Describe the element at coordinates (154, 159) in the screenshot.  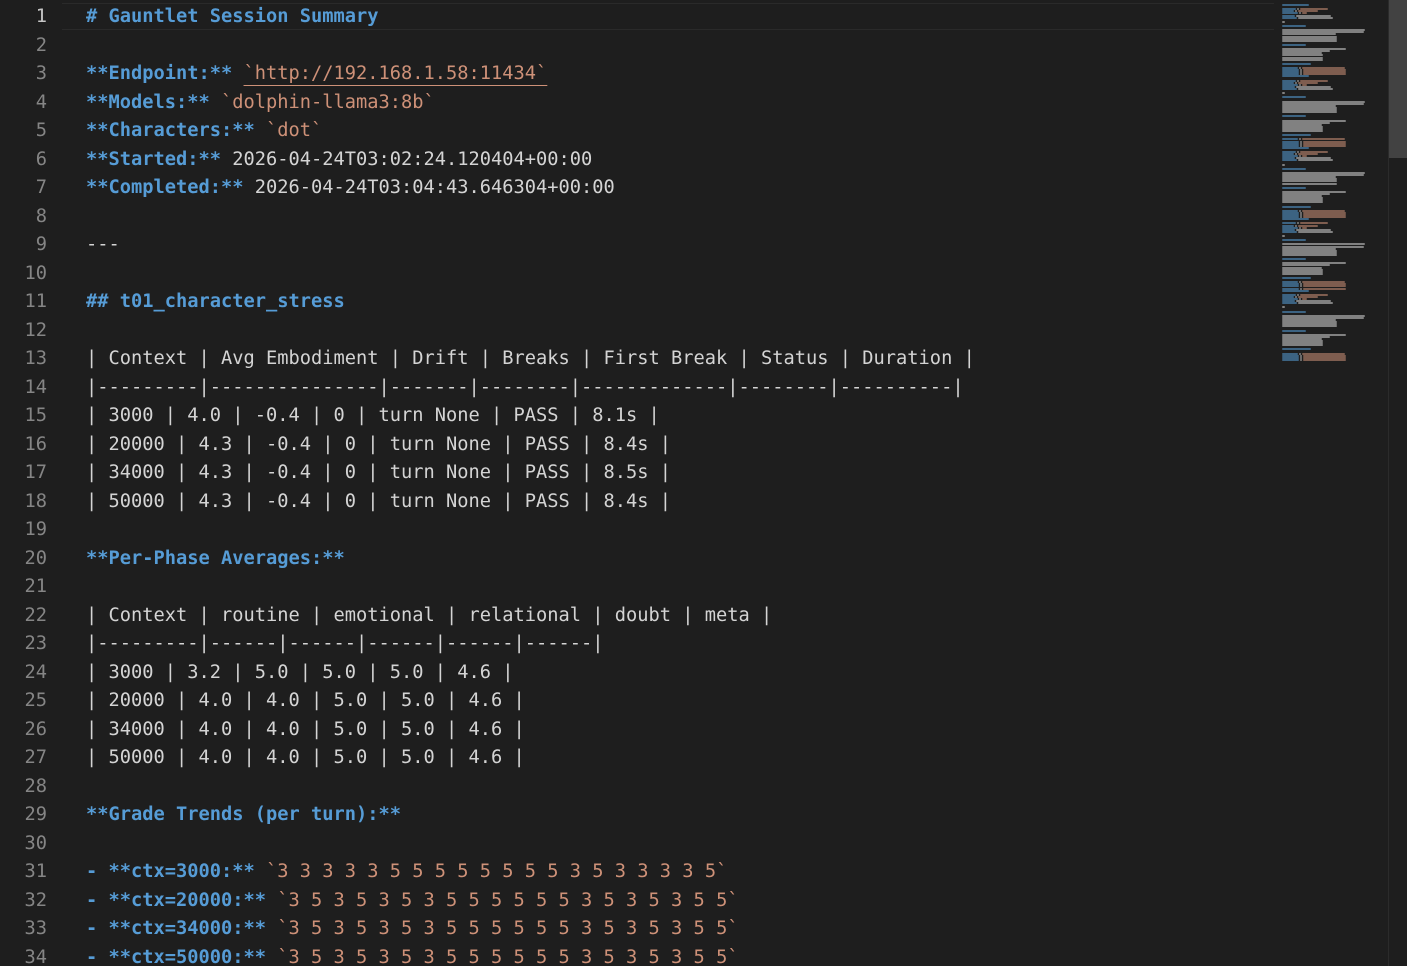
I see `code-token: **Started:**` at that location.